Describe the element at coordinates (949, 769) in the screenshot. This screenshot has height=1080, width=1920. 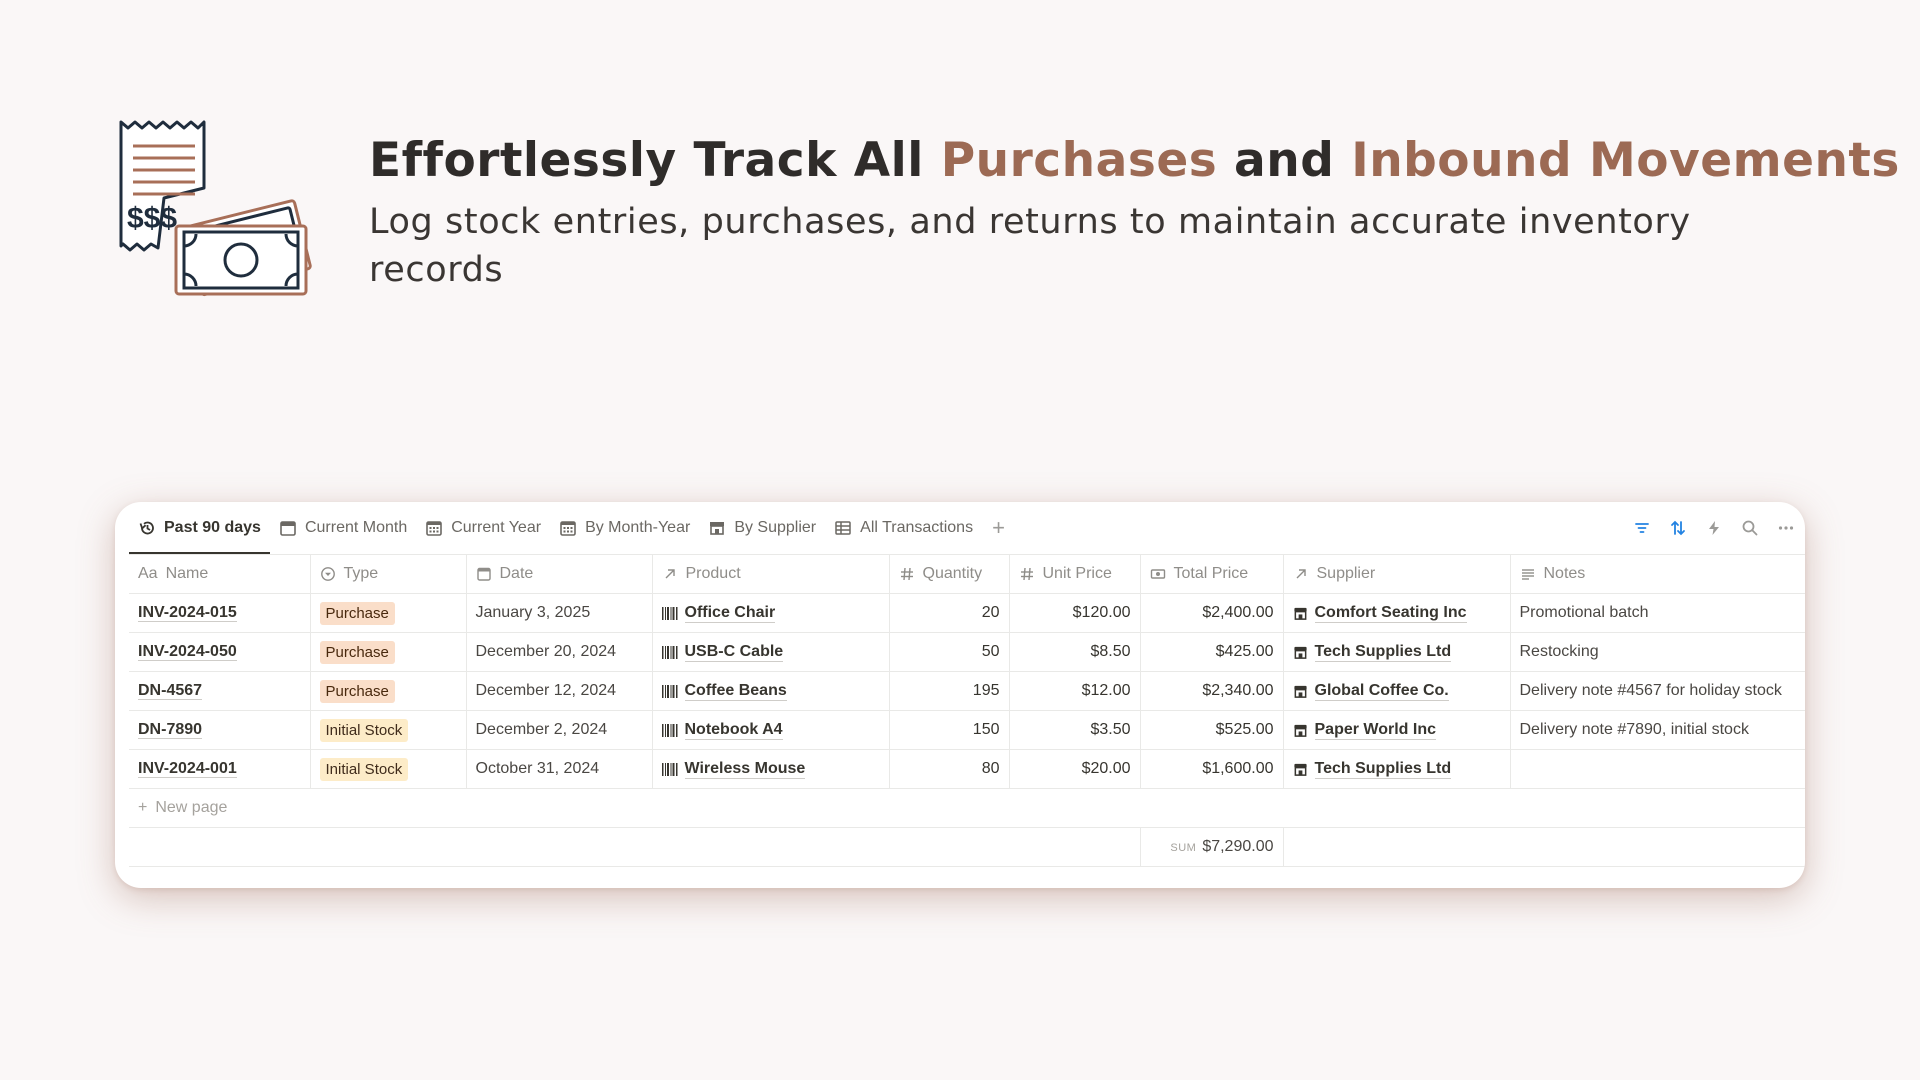
I see `cell-quantity: 80` at that location.